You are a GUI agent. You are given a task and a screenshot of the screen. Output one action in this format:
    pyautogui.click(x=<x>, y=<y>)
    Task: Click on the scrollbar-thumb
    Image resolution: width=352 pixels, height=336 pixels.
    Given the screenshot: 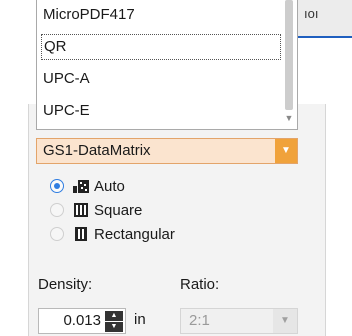 What is the action you would take?
    pyautogui.click(x=289, y=55)
    